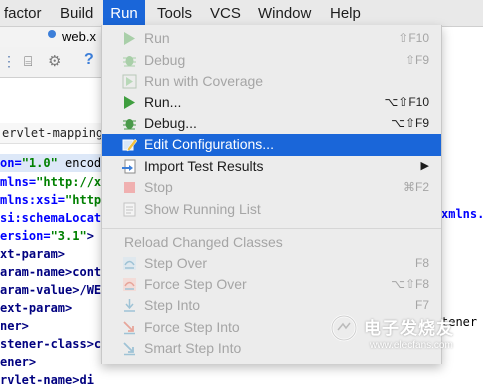 This screenshot has height=389, width=483. I want to click on code-line: rvlet-name>di, so click(47, 380).